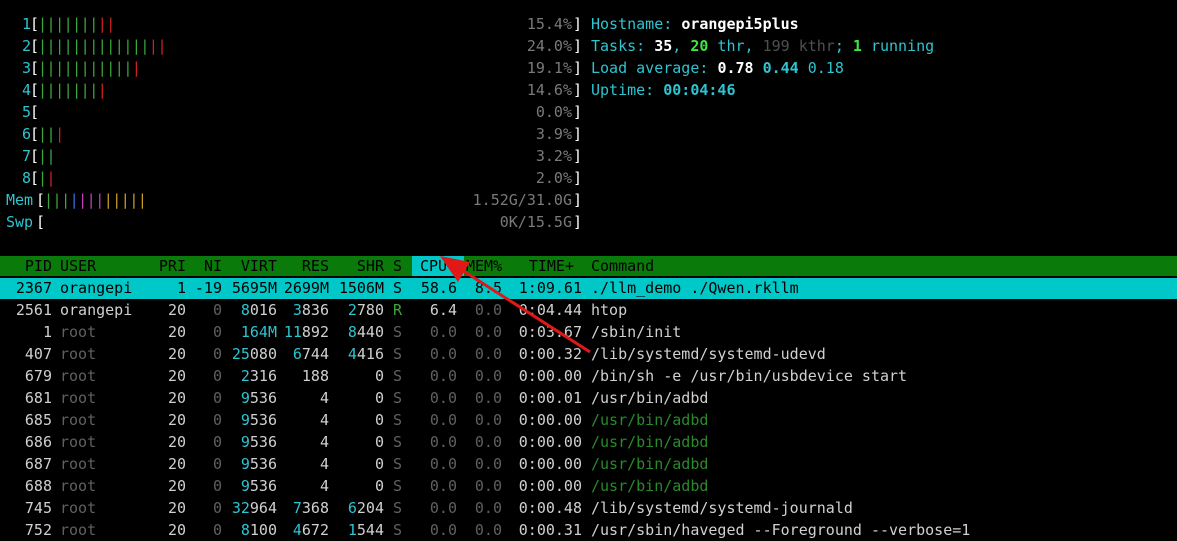  What do you see at coordinates (526, 311) in the screenshot?
I see `arrow-shaft` at bounding box center [526, 311].